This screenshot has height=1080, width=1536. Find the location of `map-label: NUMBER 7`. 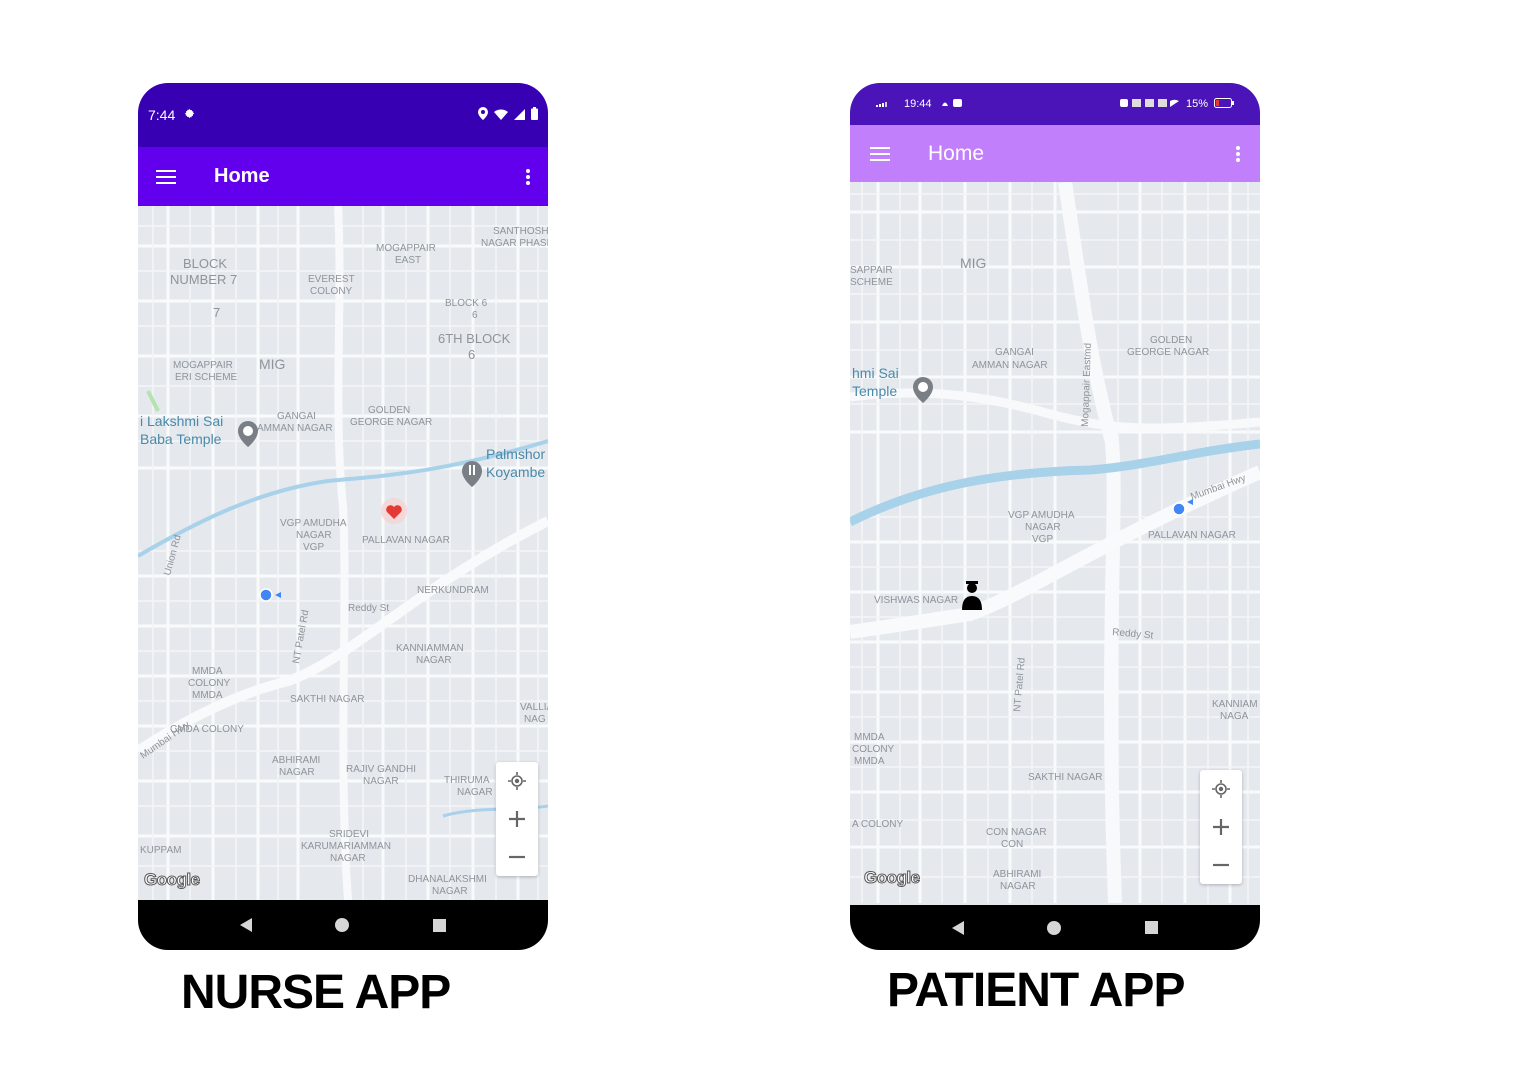

map-label: NUMBER 7 is located at coordinates (203, 279).